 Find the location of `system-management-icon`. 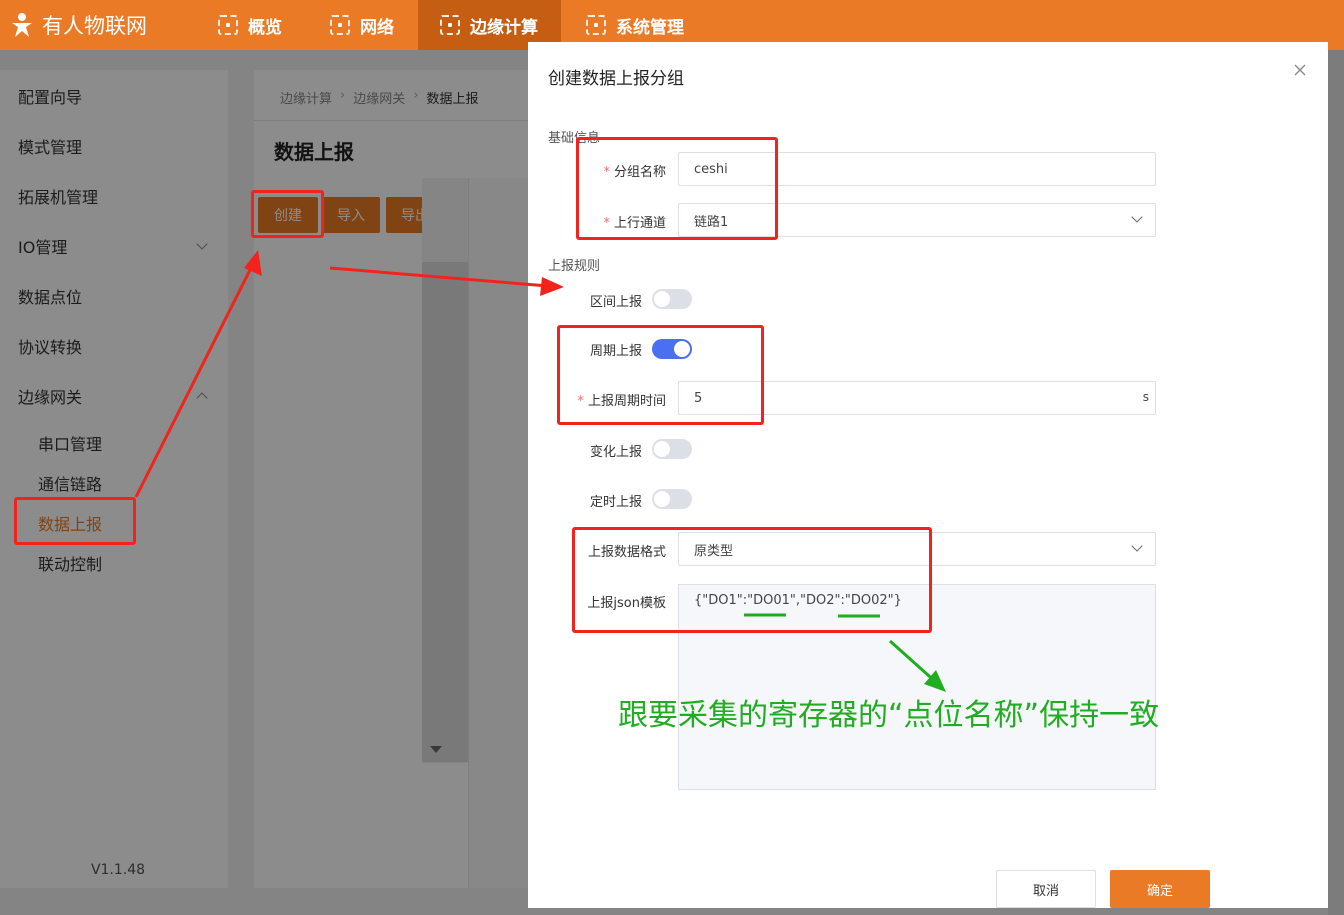

system-management-icon is located at coordinates (596, 25).